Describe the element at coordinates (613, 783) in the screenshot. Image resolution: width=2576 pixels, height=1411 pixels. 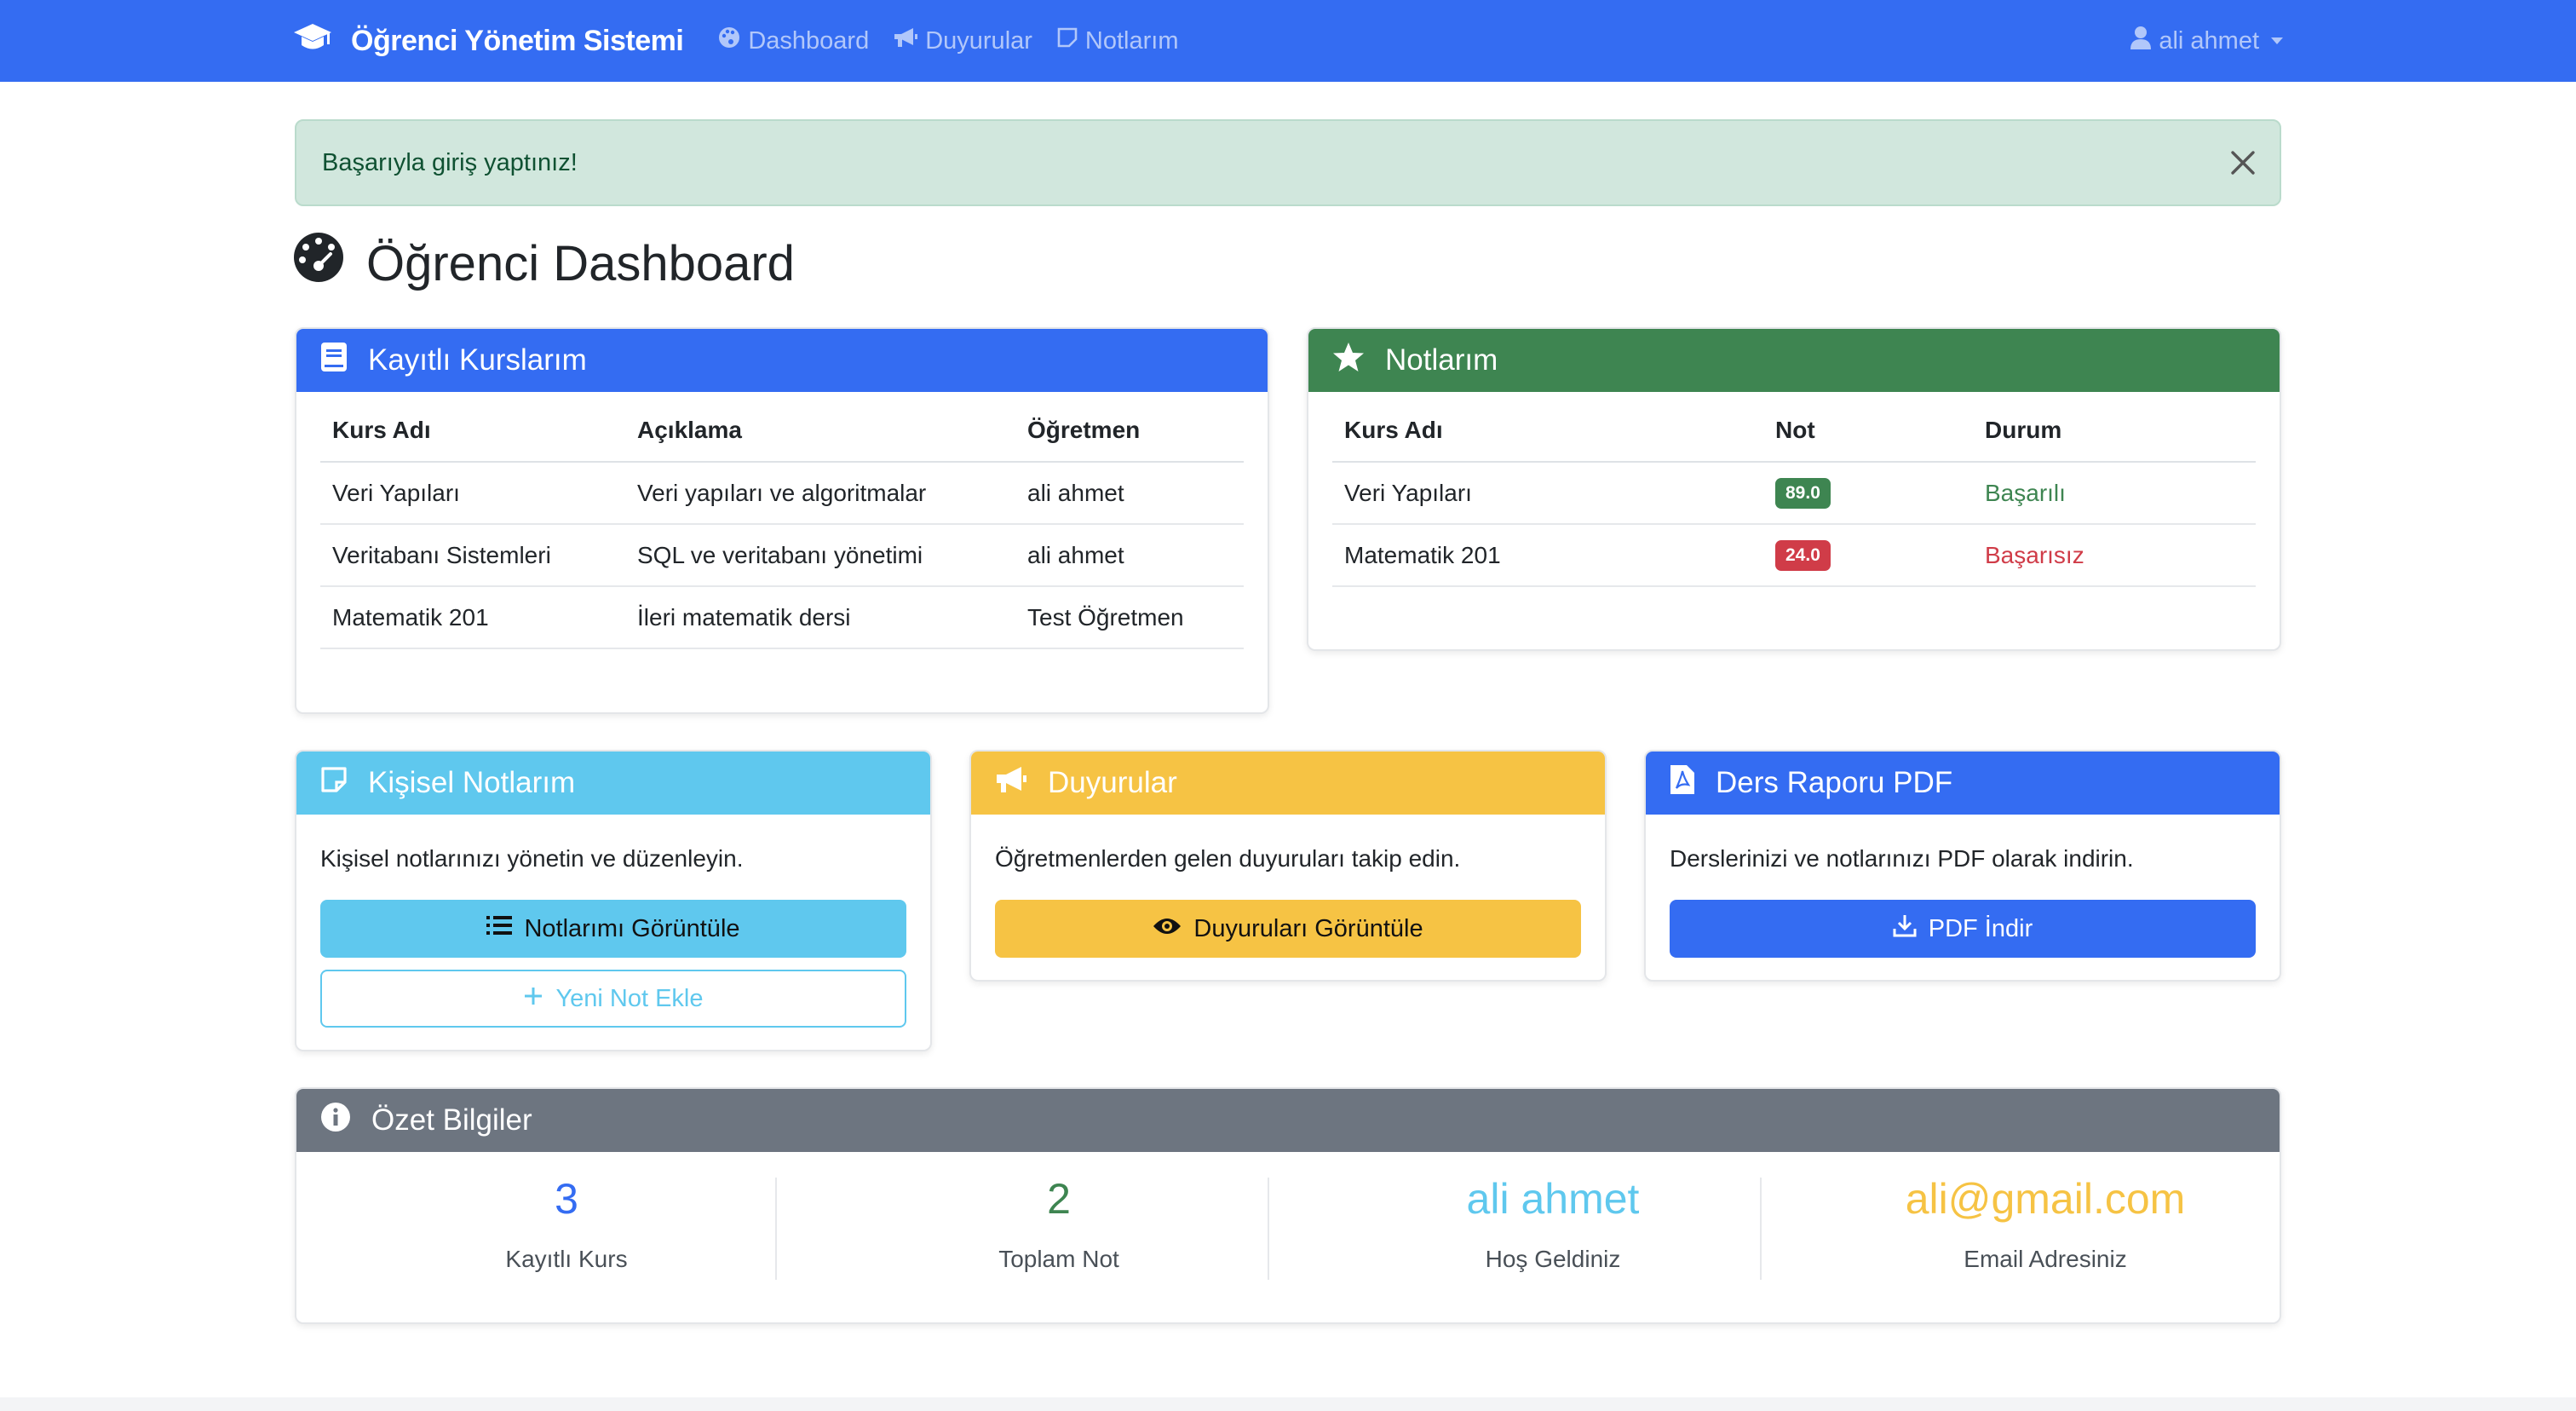
I see `personal-notes-card-header: Kişisel Notlarım` at that location.